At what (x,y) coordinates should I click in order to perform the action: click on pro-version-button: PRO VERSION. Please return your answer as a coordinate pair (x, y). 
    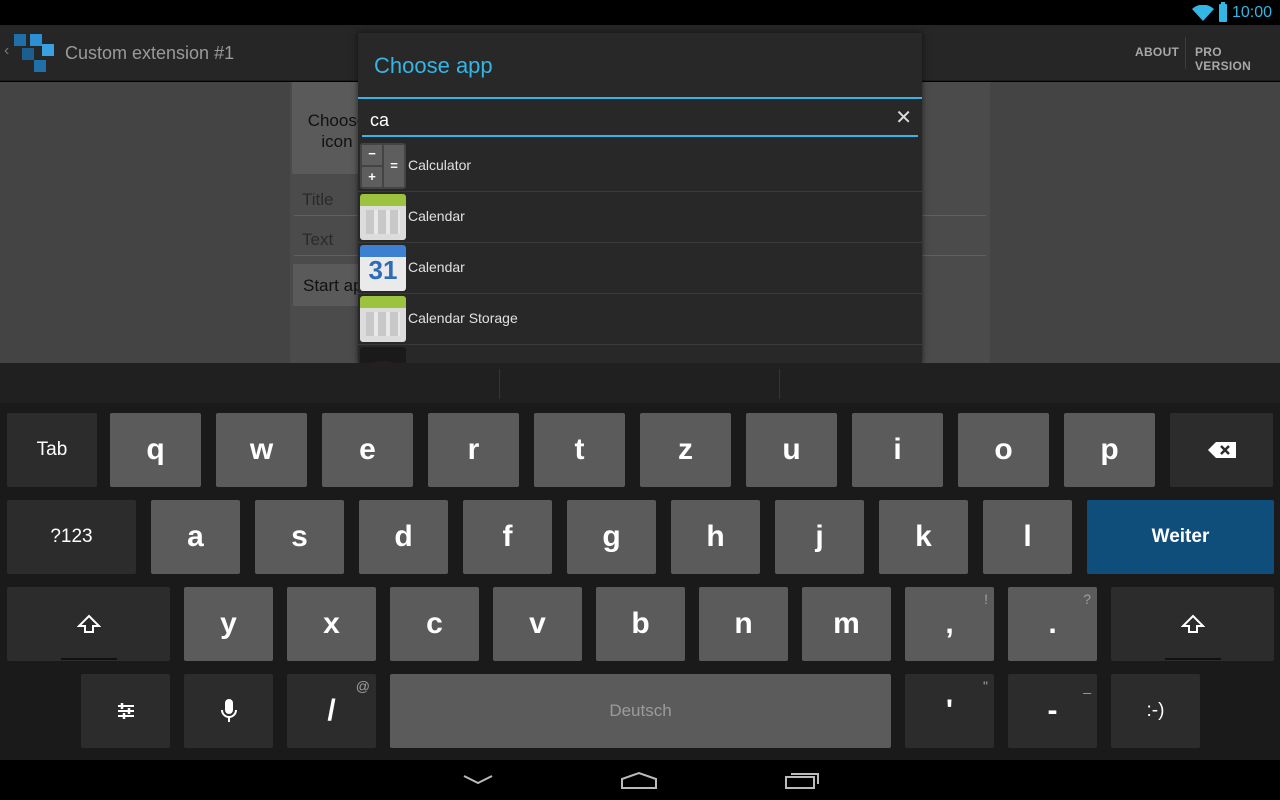
    Looking at the image, I should click on (1237, 59).